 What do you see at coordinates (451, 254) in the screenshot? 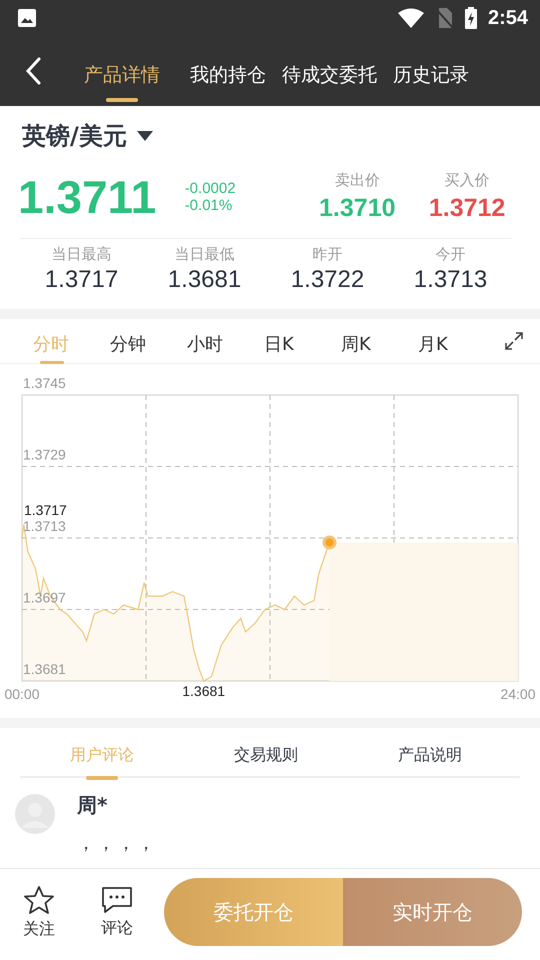
I see `stat-label: 今开` at bounding box center [451, 254].